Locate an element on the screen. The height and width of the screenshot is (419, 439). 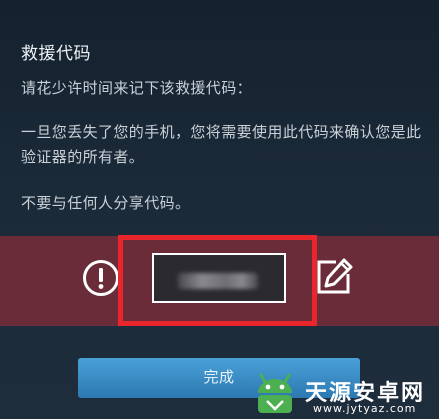
android-logo-icon is located at coordinates (275, 393).